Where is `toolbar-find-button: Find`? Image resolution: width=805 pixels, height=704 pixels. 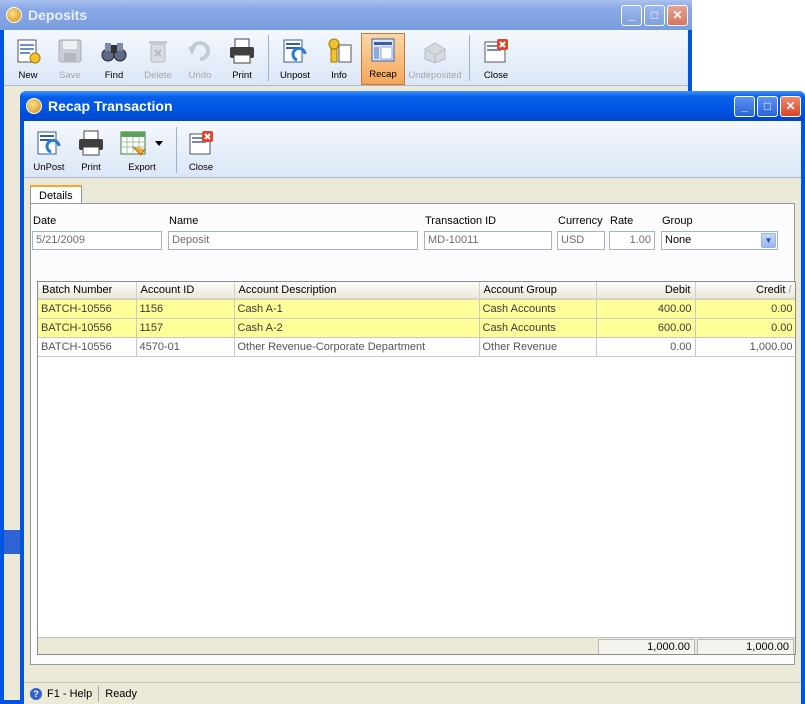 toolbar-find-button: Find is located at coordinates (114, 59).